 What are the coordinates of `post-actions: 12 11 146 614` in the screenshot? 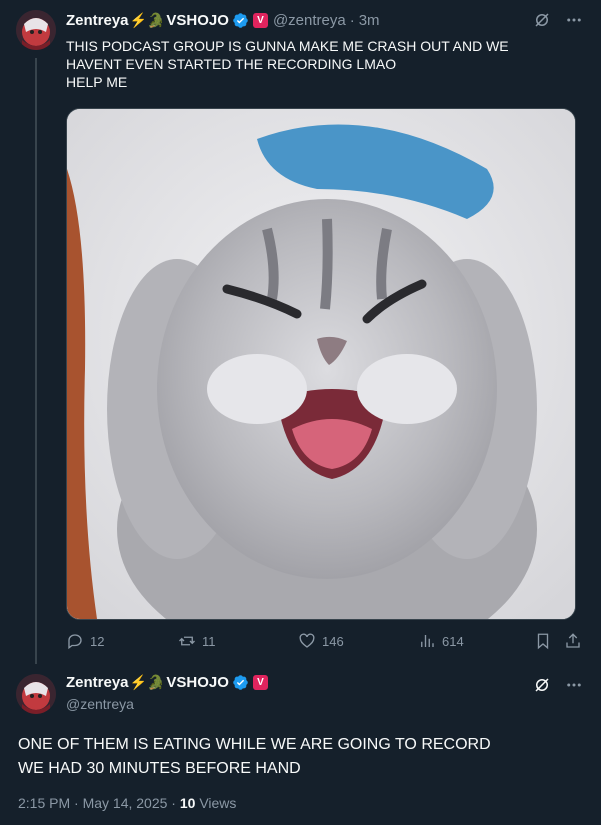 It's located at (326, 641).